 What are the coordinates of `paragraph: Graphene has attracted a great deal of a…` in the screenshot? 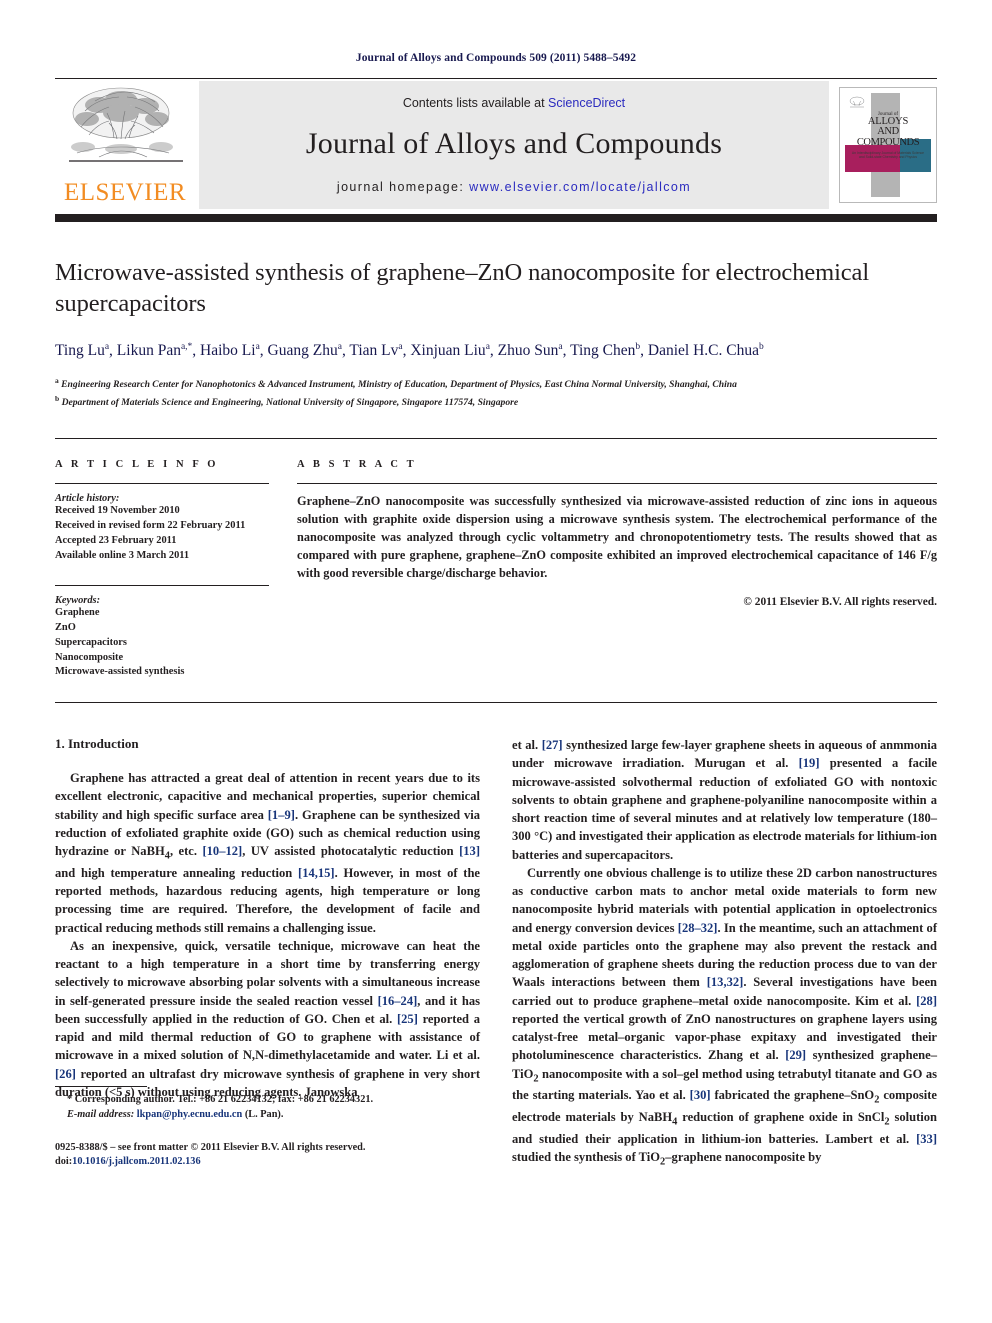 It's located at (267, 853).